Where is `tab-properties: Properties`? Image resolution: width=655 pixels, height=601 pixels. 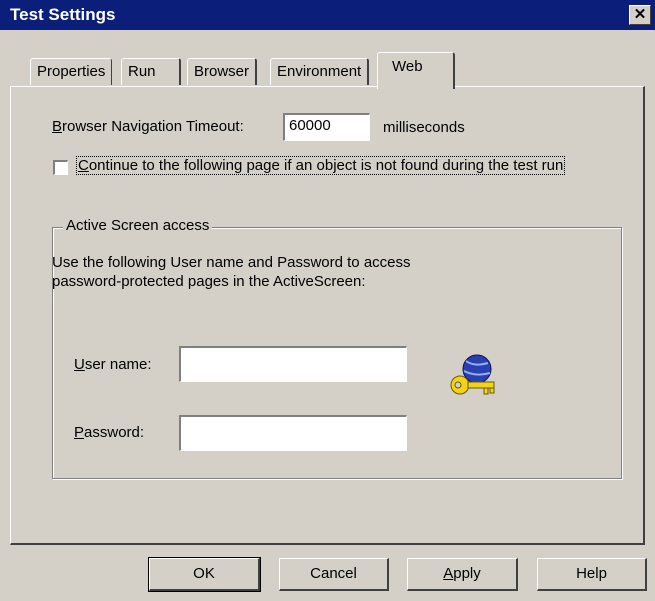 tab-properties: Properties is located at coordinates (71, 71).